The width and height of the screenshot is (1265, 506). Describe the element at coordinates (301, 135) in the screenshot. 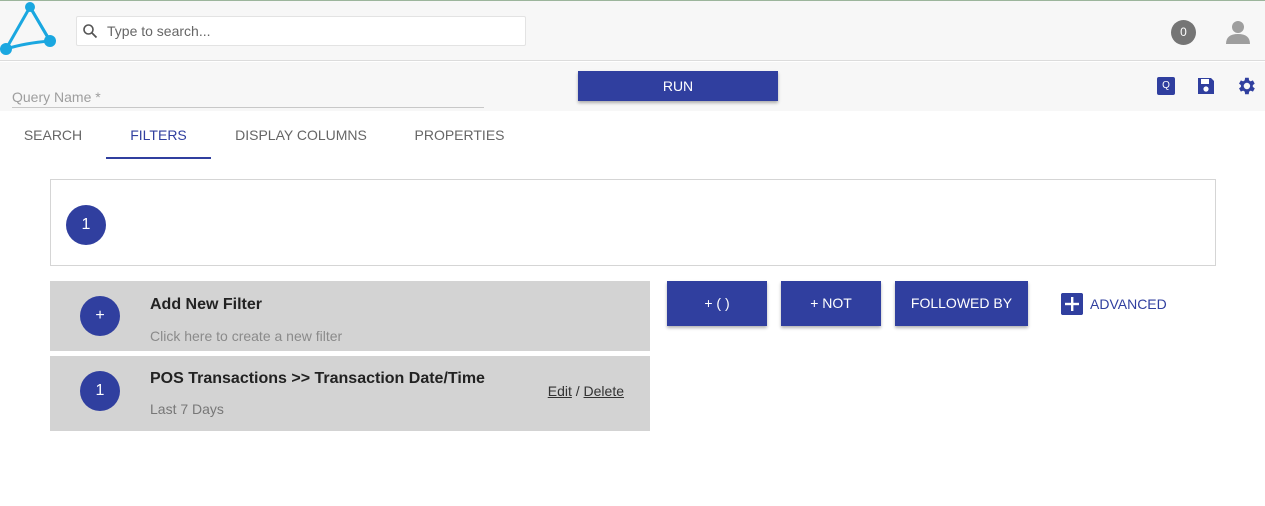

I see `tab-display-columns: DISPLAY COLUMNS` at that location.